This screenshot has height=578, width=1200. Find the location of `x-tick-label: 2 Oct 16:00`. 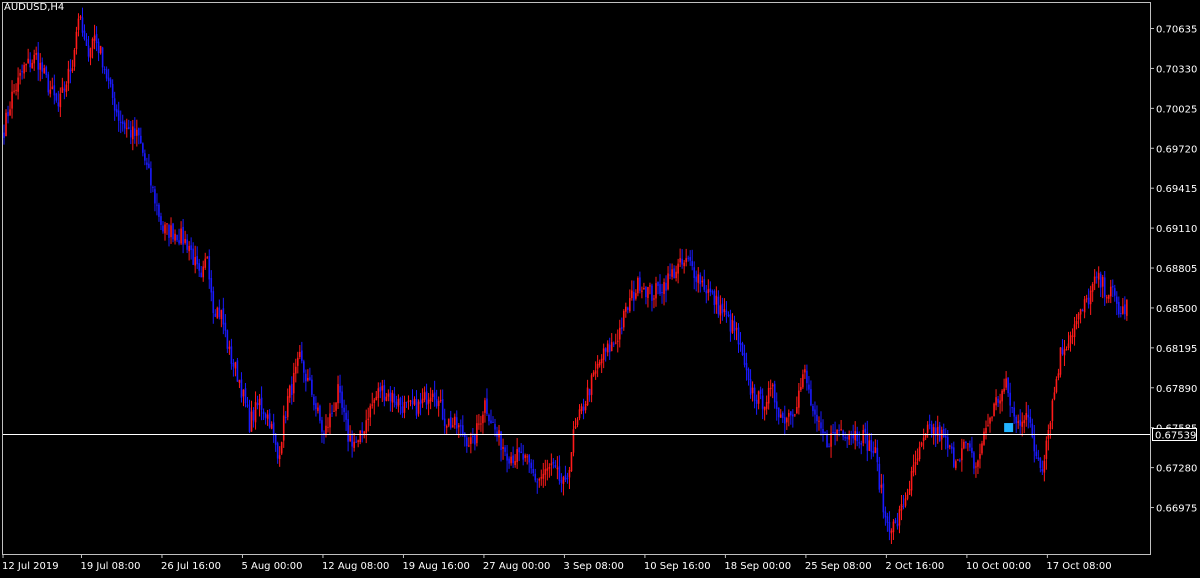

x-tick-label: 2 Oct 16:00 is located at coordinates (914, 566).